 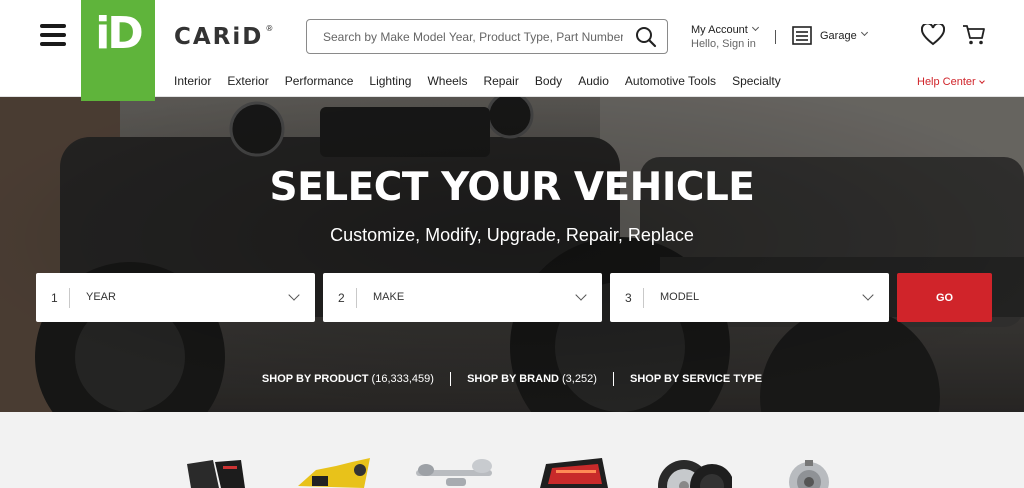 What do you see at coordinates (319, 81) in the screenshot?
I see `nav-performance: Performance` at bounding box center [319, 81].